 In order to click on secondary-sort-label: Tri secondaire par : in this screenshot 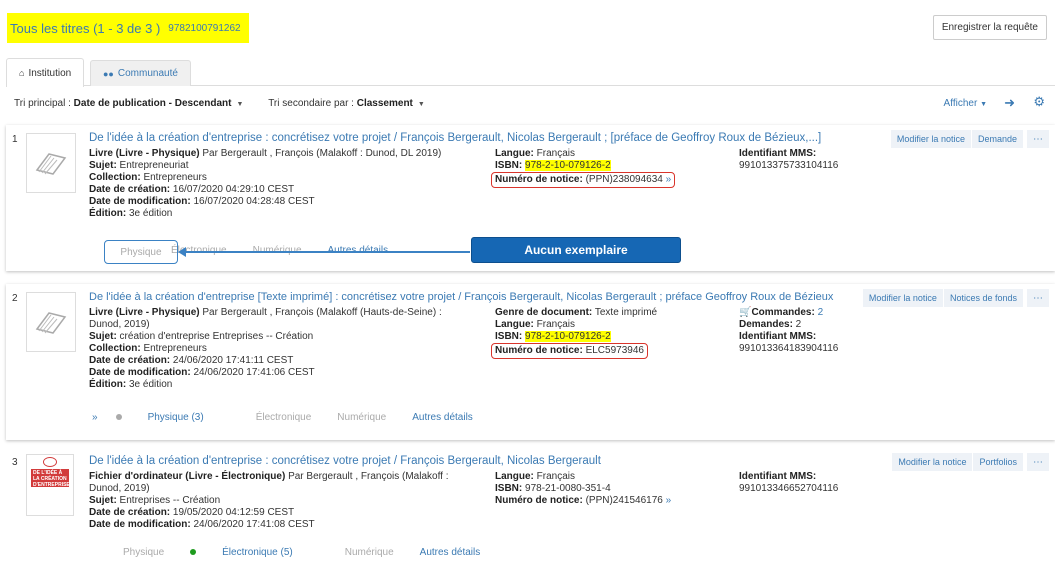, I will do `click(312, 103)`.